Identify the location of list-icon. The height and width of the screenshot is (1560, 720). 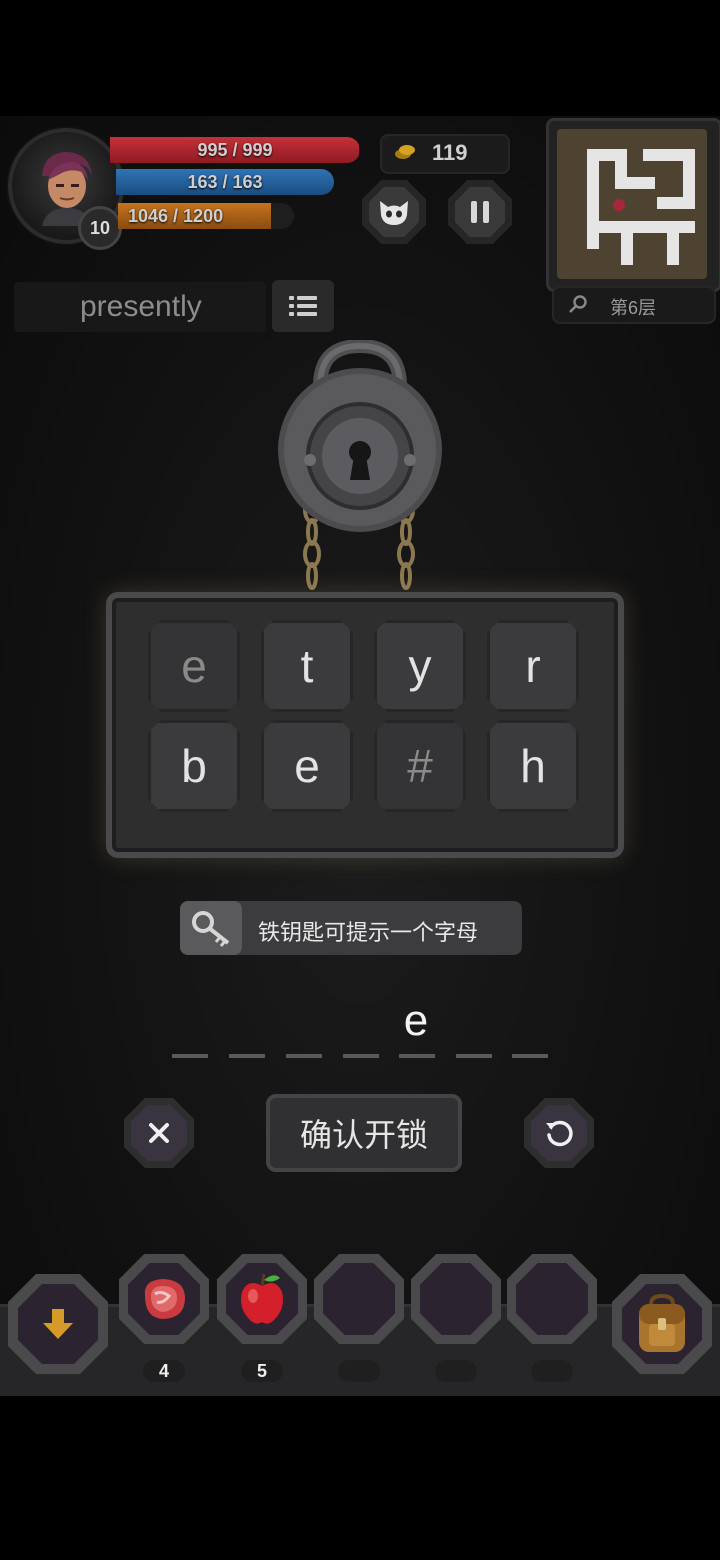
(303, 306).